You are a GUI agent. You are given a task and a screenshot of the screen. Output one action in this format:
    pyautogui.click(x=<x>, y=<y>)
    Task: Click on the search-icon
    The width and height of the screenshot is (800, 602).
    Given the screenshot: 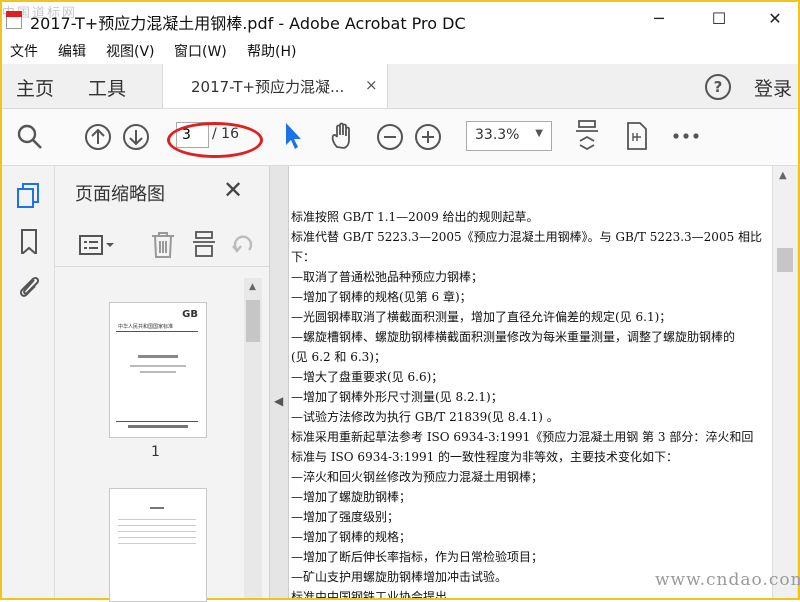 What is the action you would take?
    pyautogui.click(x=30, y=137)
    